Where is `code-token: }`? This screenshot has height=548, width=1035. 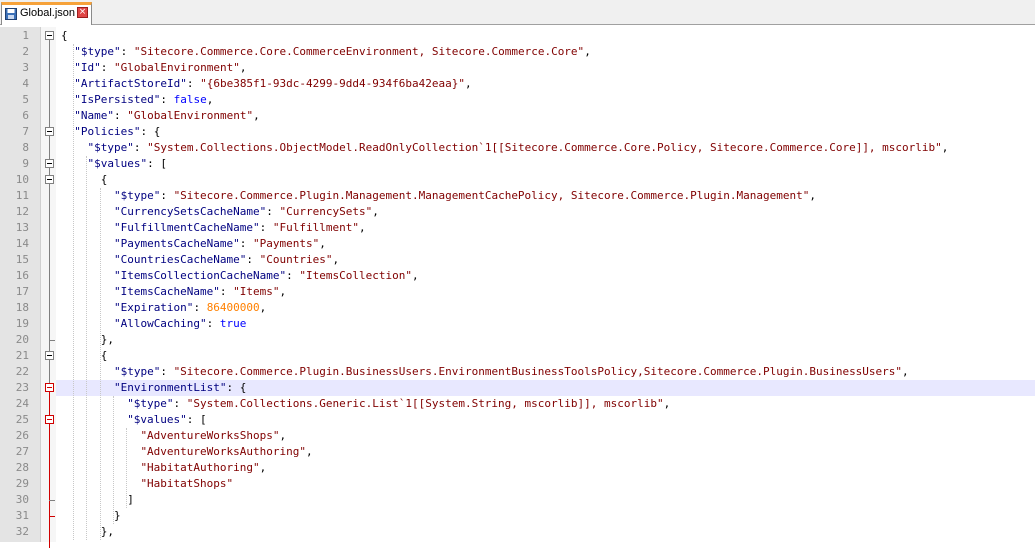
code-token: } is located at coordinates (117, 515).